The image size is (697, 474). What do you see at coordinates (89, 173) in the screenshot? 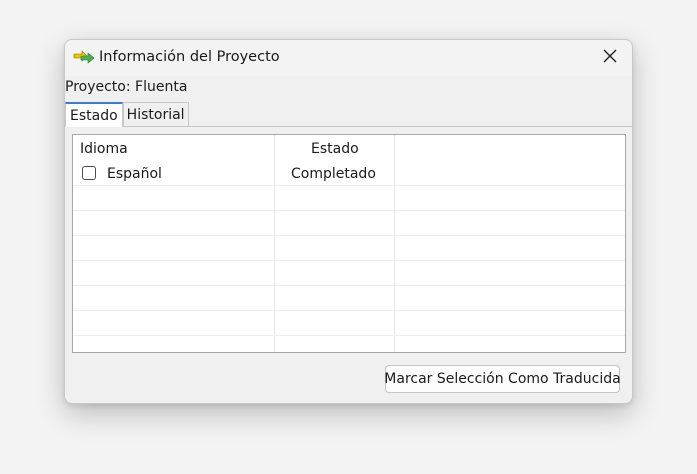
I see `row-checkbox` at bounding box center [89, 173].